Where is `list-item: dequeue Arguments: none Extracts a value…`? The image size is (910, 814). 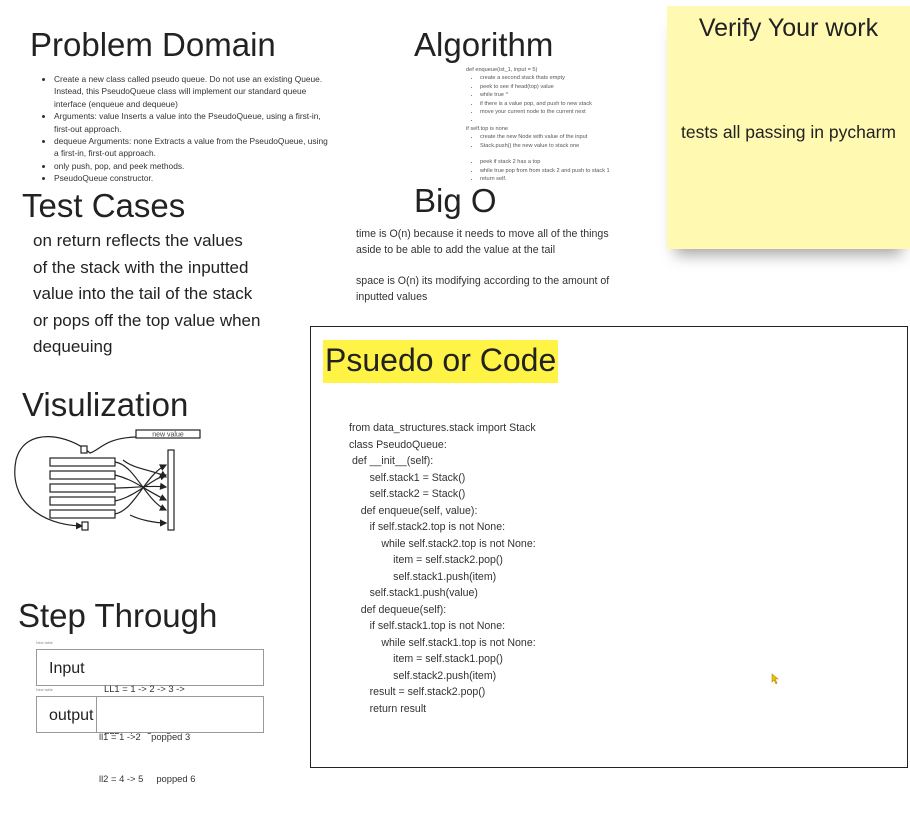 list-item: dequeue Arguments: none Extracts a value… is located at coordinates (193, 147).